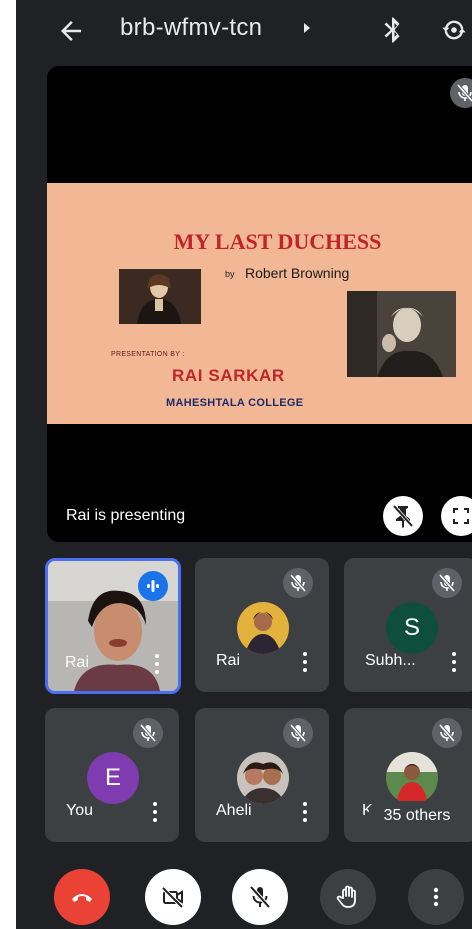  Describe the element at coordinates (401, 334) in the screenshot. I see `portrait-image-right` at that location.